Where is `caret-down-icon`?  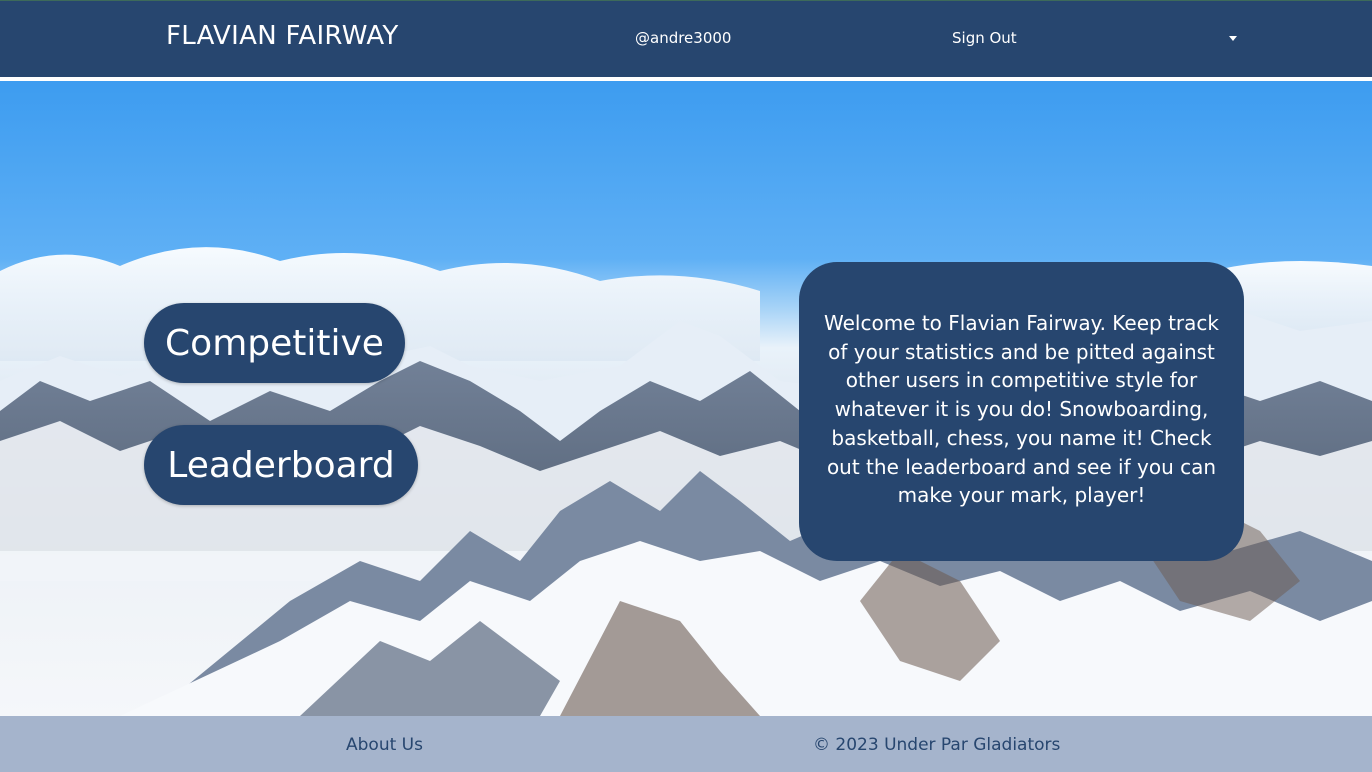 caret-down-icon is located at coordinates (1233, 38).